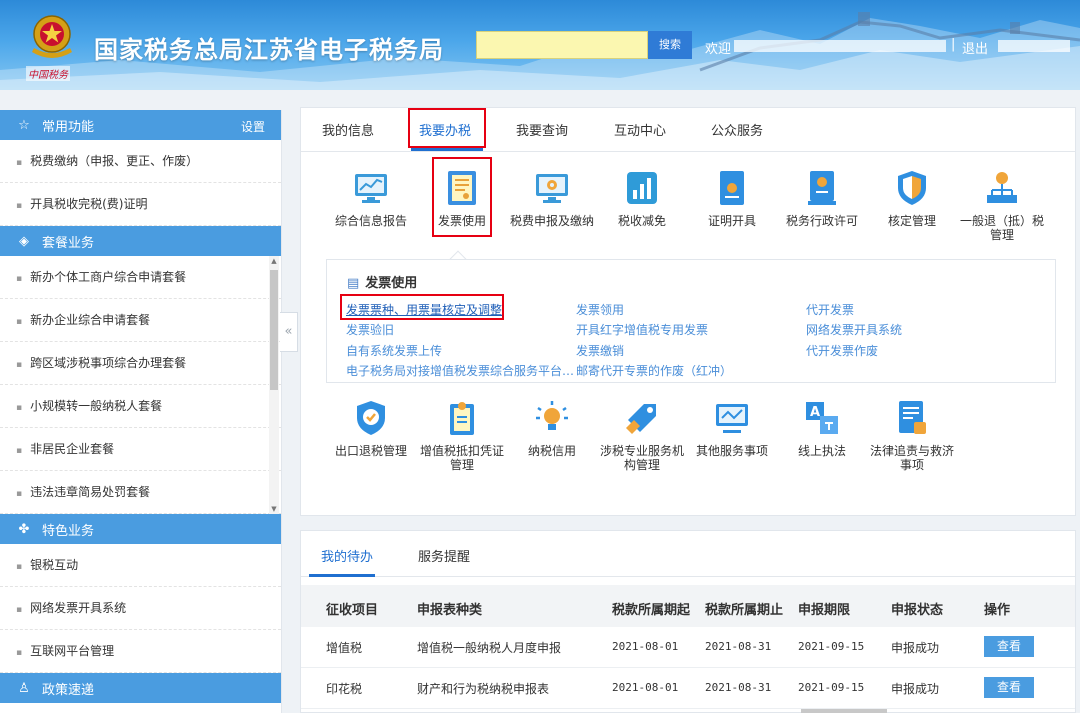 The height and width of the screenshot is (713, 1080). I want to click on service-other-matters: 其他服务事项, so click(732, 428).